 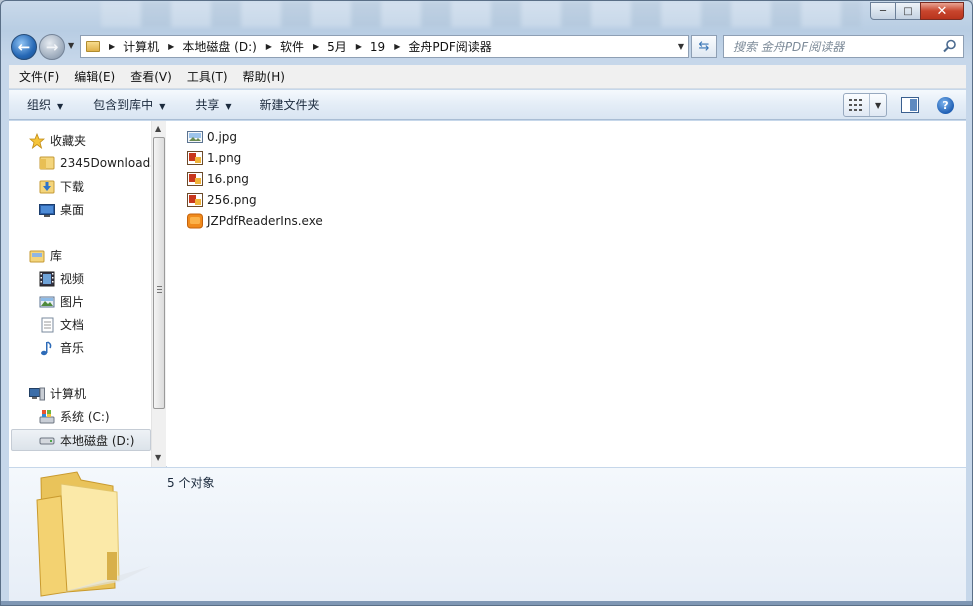 I want to click on share-label: 共享, so click(x=207, y=105).